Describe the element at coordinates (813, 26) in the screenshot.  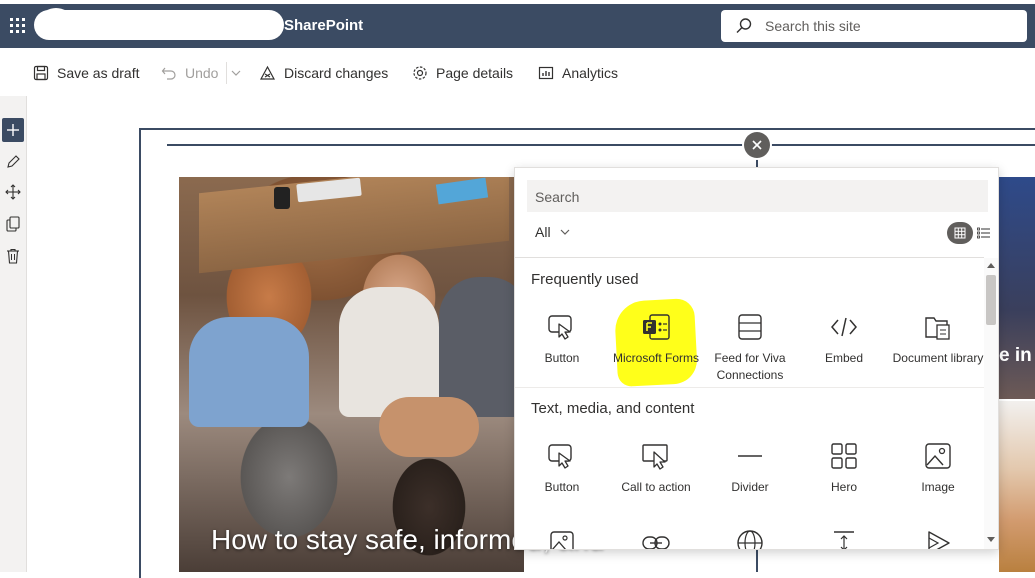
I see `search-input: Search this site` at that location.